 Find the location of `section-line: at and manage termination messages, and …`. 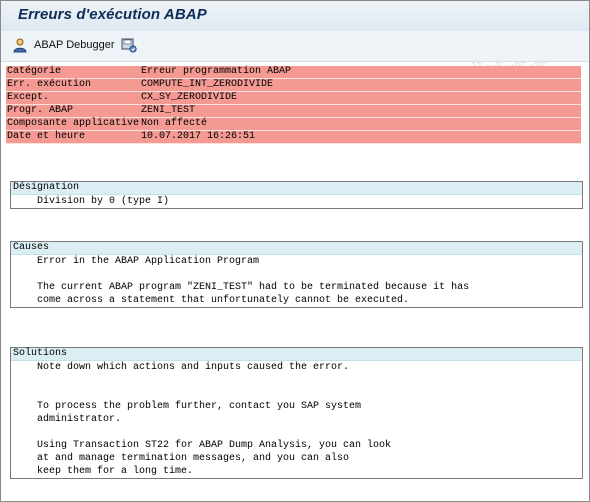

section-line: at and manage termination messages, and … is located at coordinates (193, 458).